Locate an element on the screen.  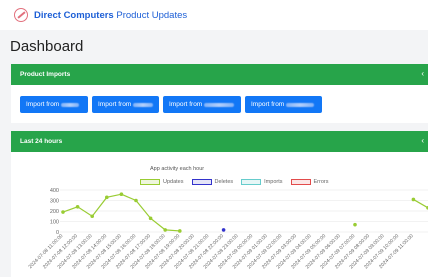
import-button-3: Import from is located at coordinates (202, 104).